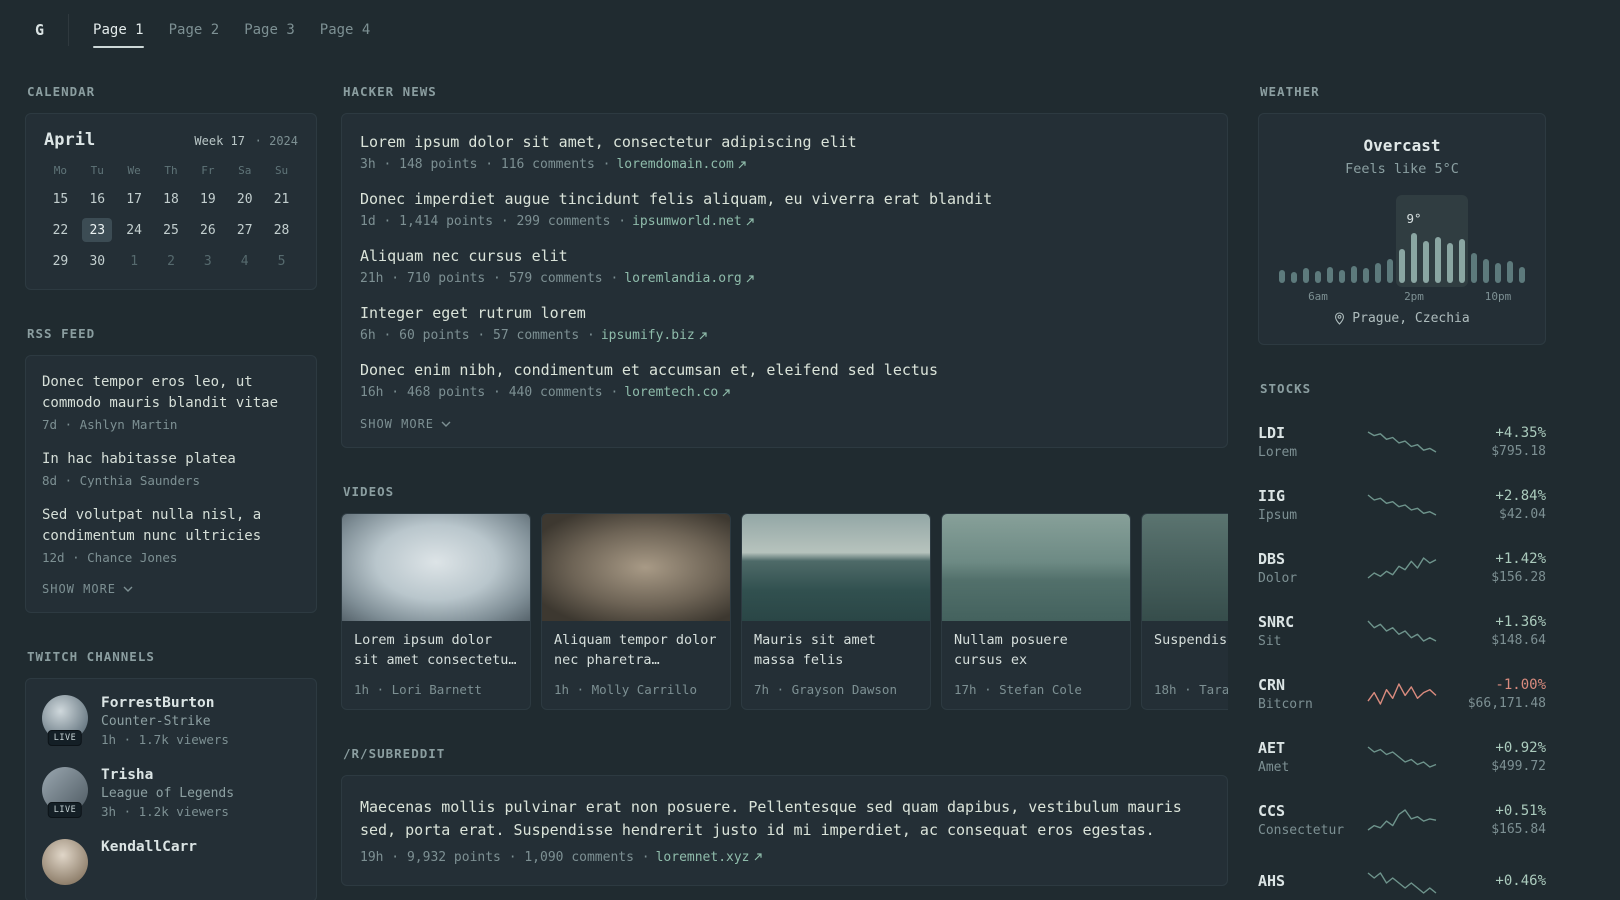  Describe the element at coordinates (1402, 875) in the screenshot. I see `stock-row: AHS +0.46%` at that location.